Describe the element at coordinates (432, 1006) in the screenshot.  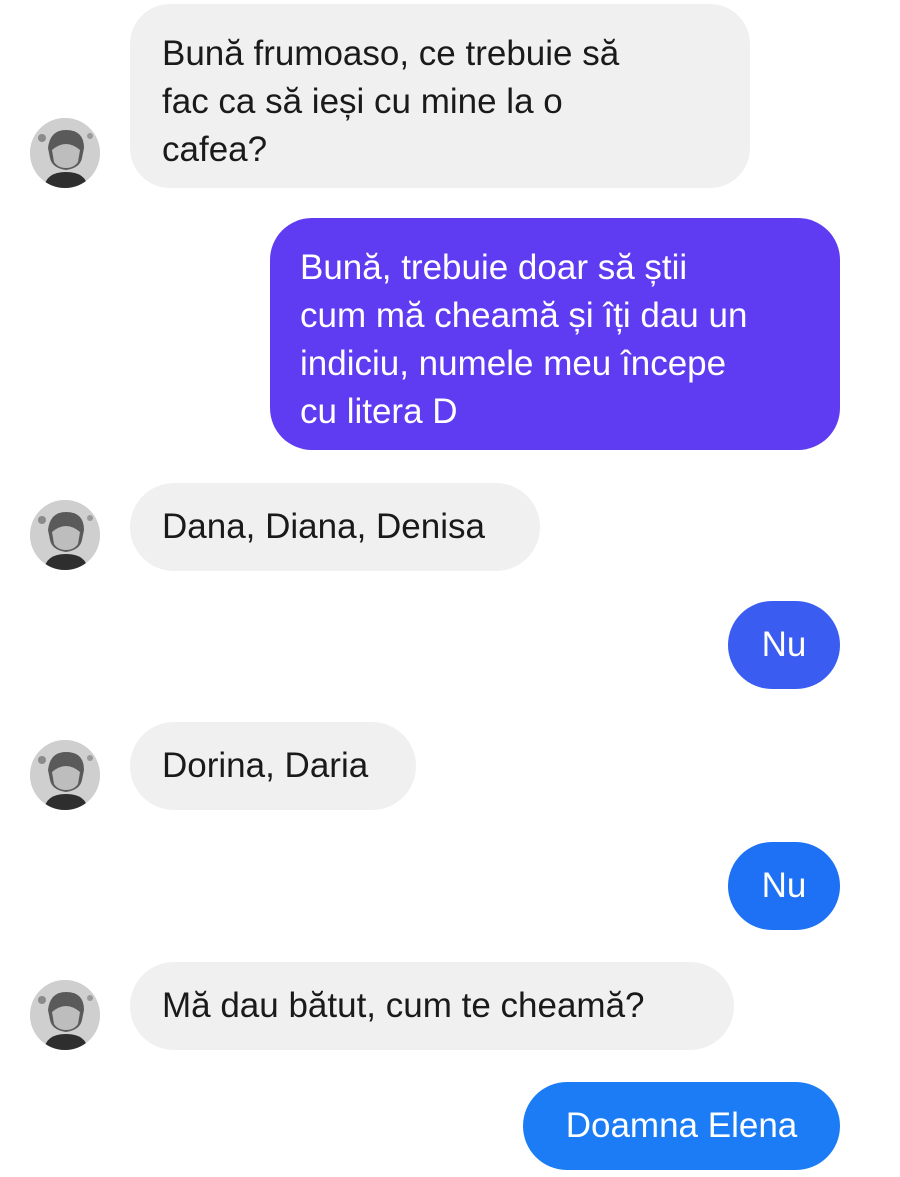
I see `incoming-message: Mă dau bătut, cum te cheamă?` at that location.